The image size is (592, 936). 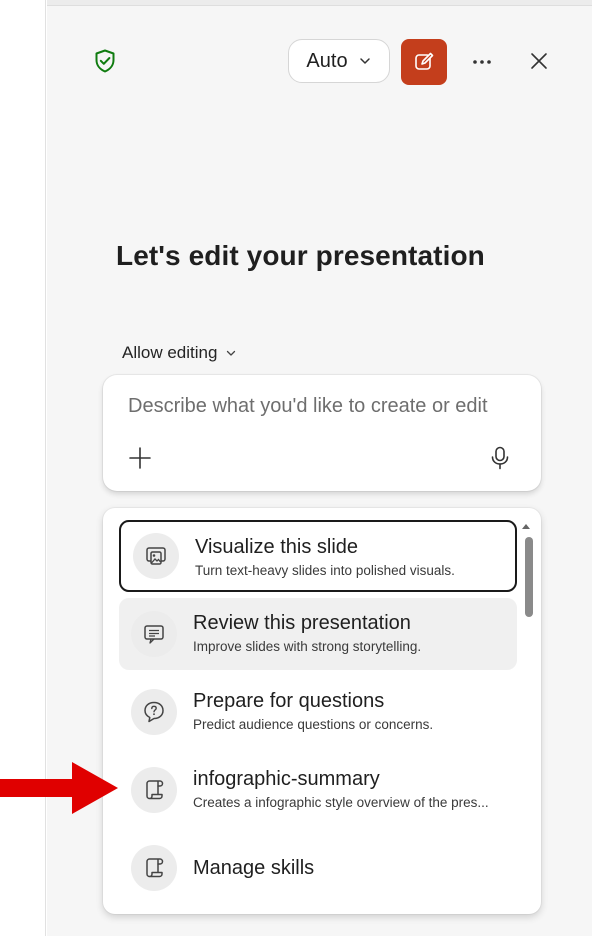 I want to click on scroll-up-arrow-icon, so click(x=526, y=526).